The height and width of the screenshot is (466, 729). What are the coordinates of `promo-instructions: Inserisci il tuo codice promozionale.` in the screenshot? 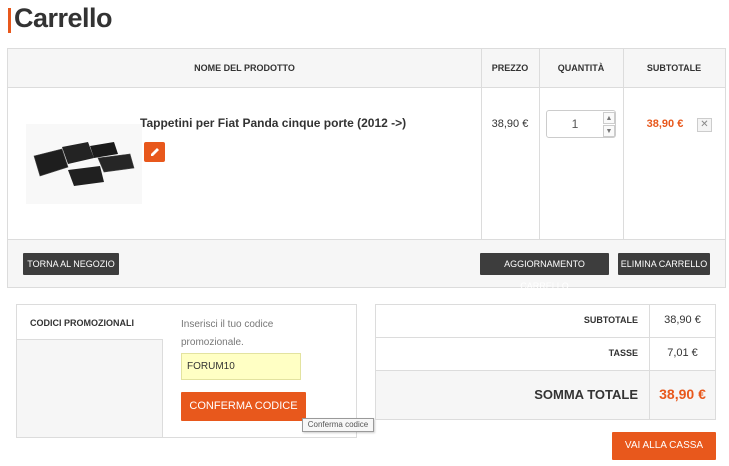 It's located at (227, 333).